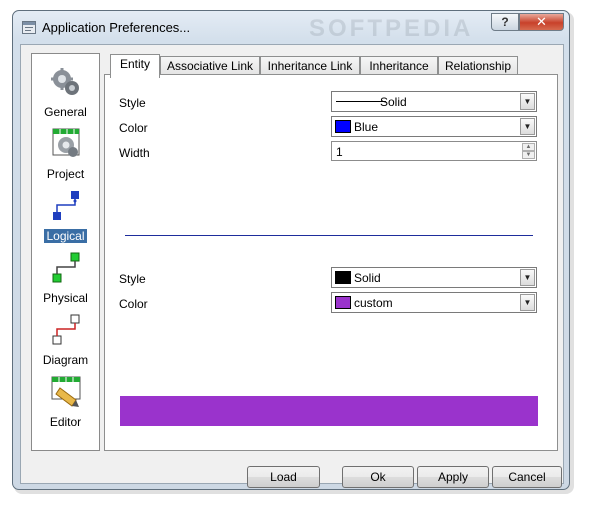 This screenshot has height=510, width=590. Describe the element at coordinates (343, 126) in the screenshot. I see `line-color-swatch` at that location.